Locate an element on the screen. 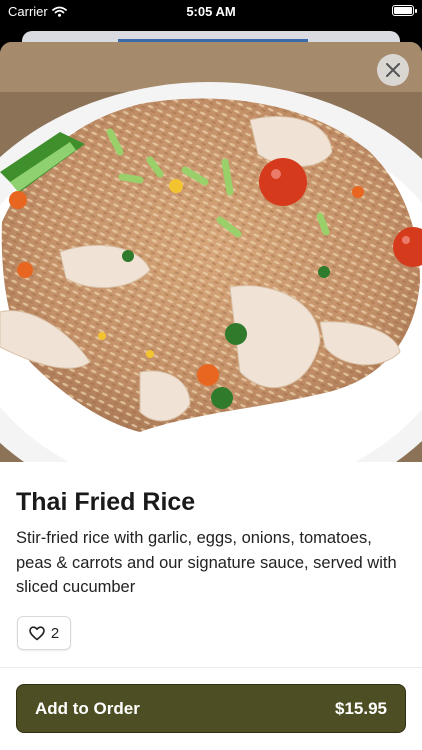 The width and height of the screenshot is (422, 750). like-button: 2 is located at coordinates (44, 633).